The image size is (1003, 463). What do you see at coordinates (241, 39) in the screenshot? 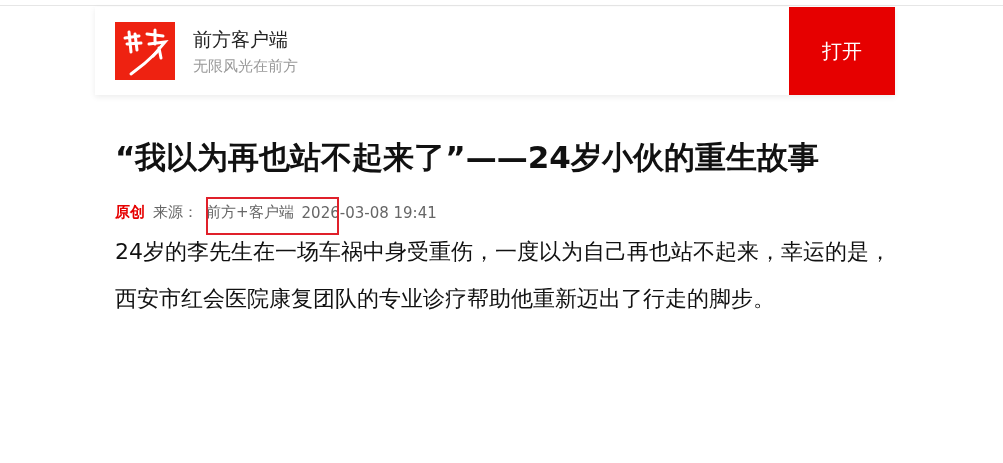
I see `app-name: 前方客户端` at bounding box center [241, 39].